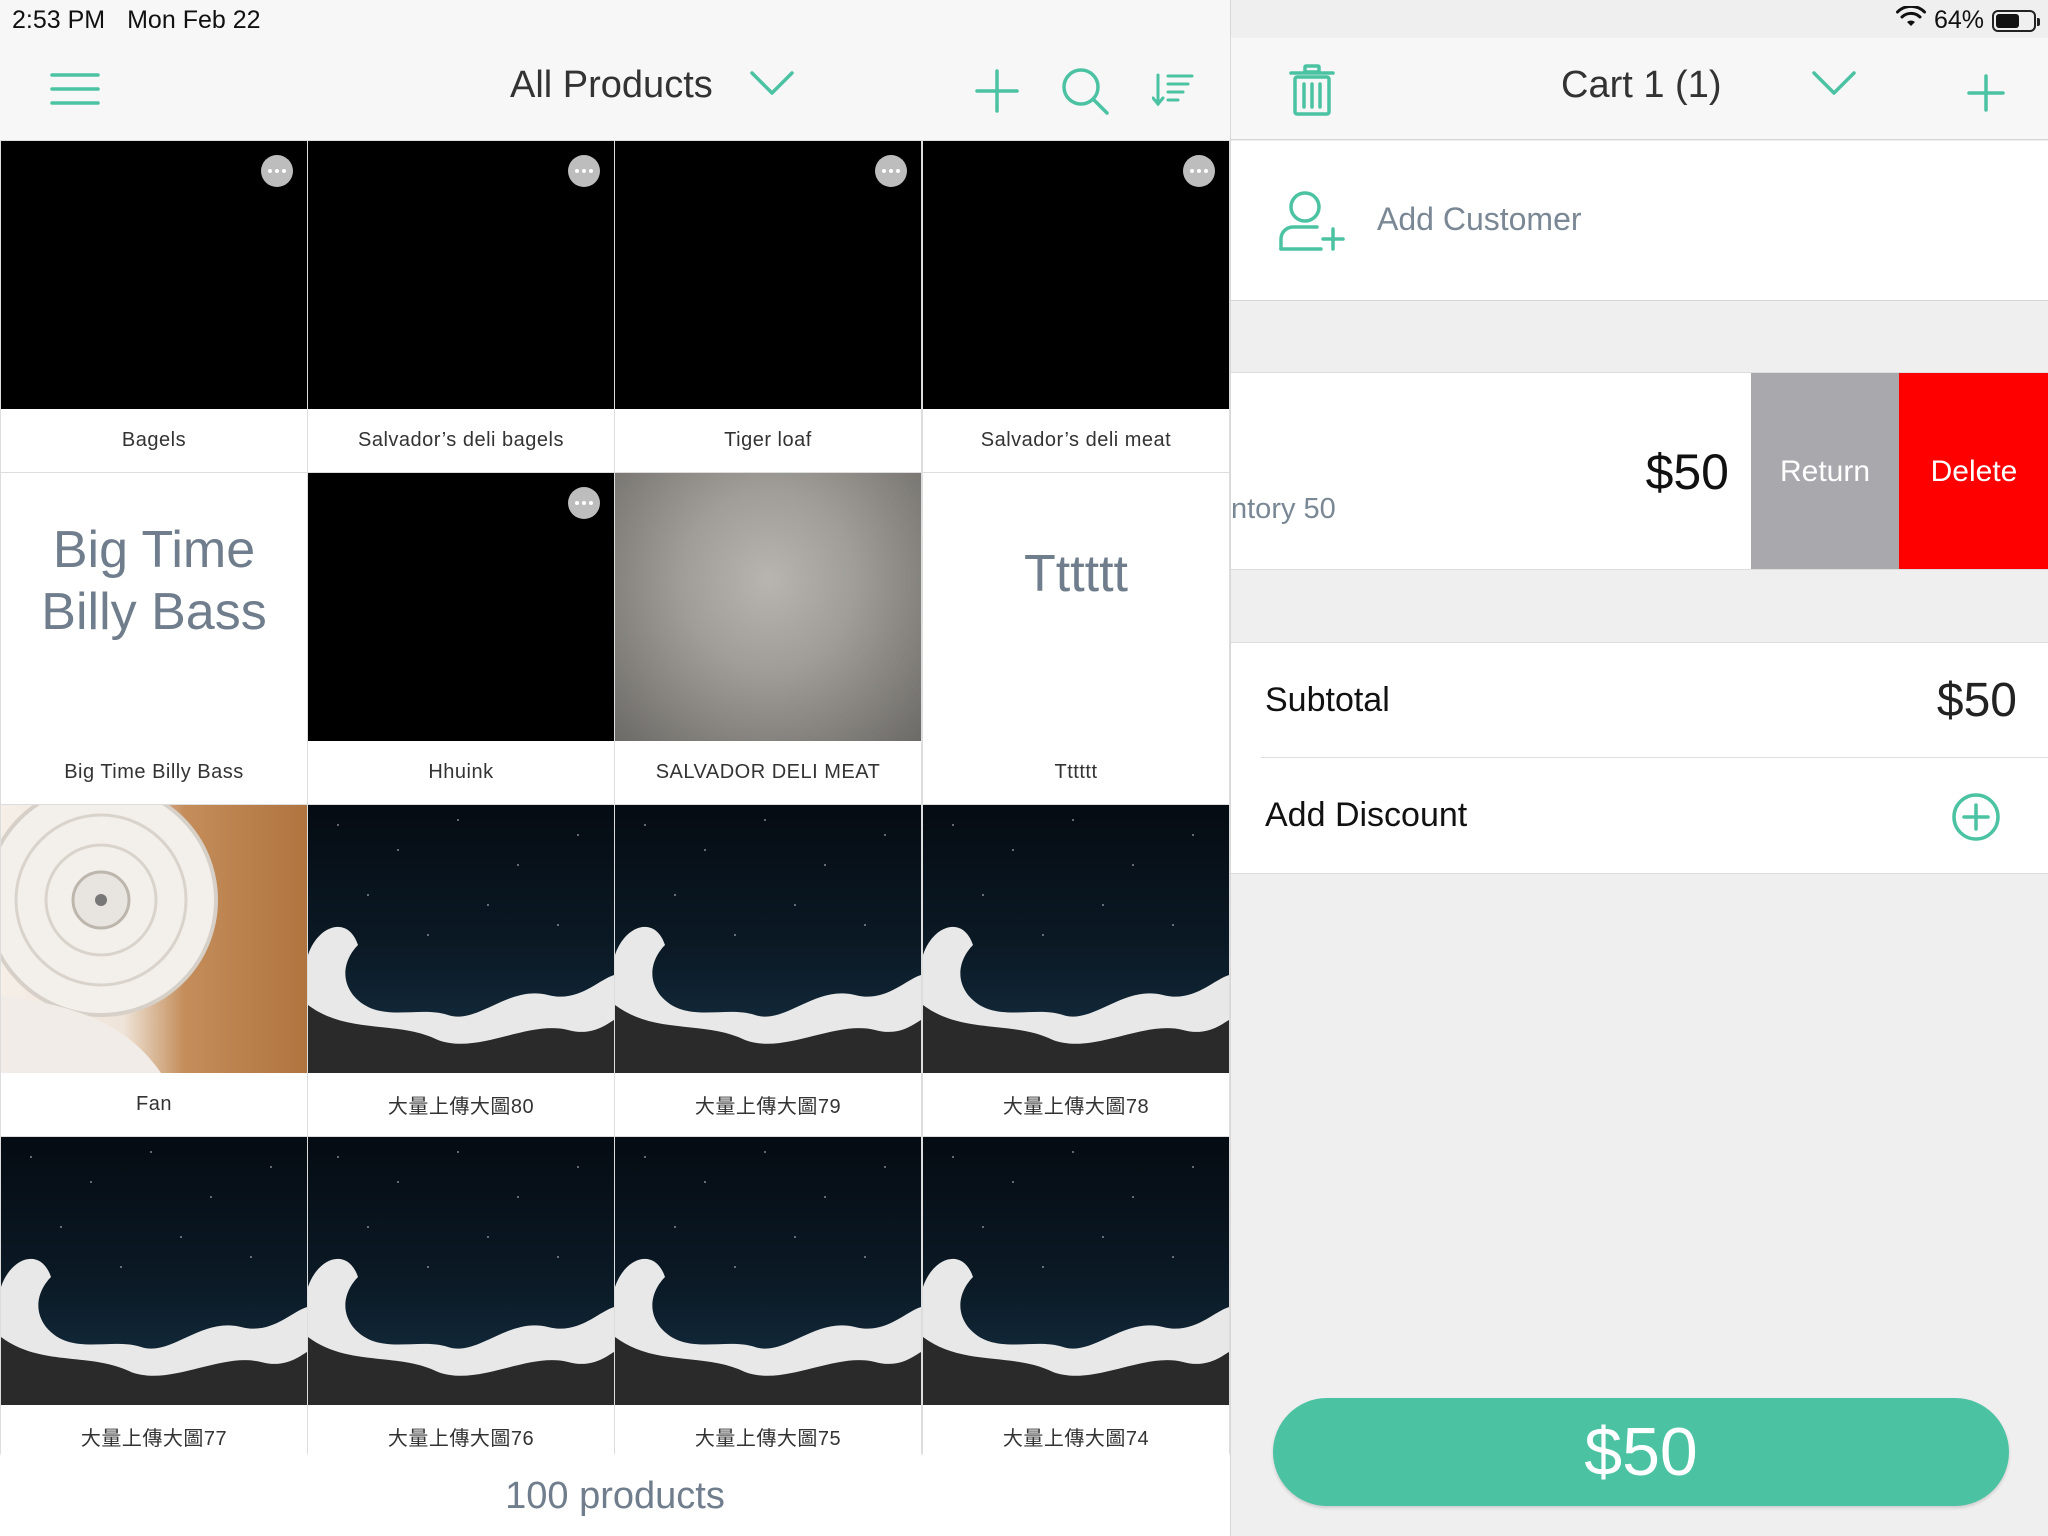  I want to click on product-tile: Salvador’s deli bagels, so click(461, 306).